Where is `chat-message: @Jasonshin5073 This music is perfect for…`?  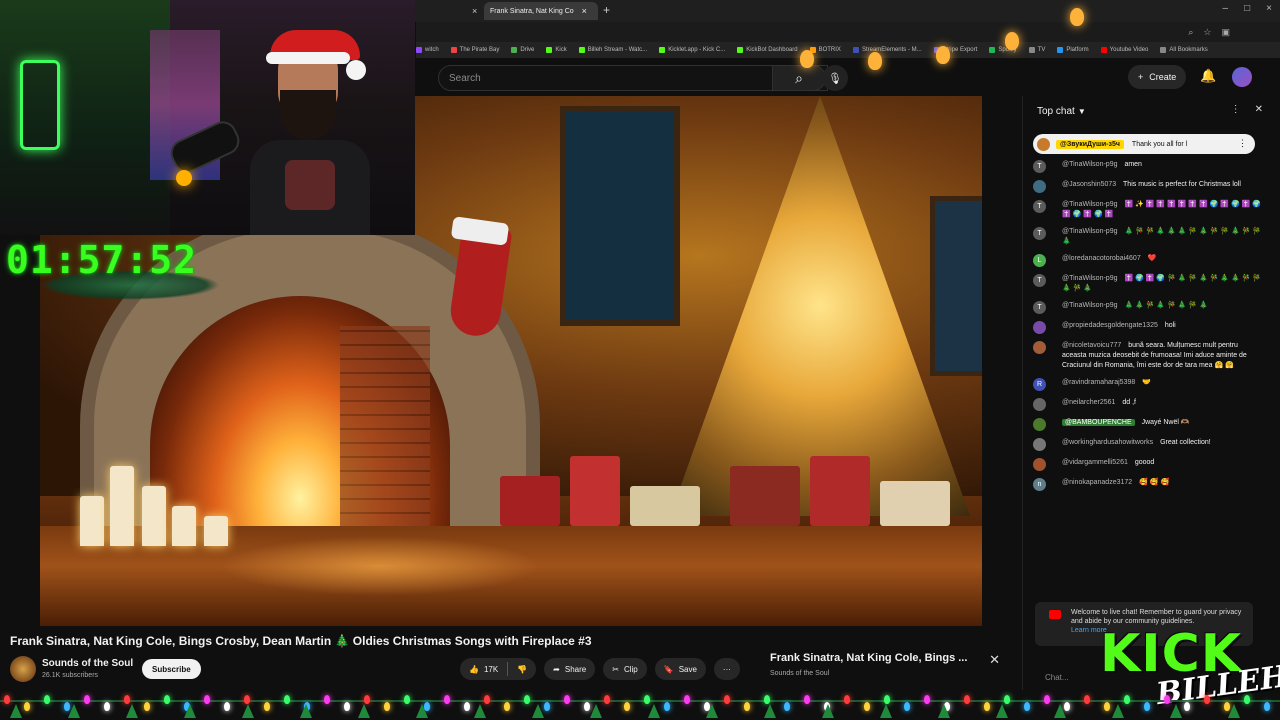 chat-message: @Jasonshin5073 This music is perfect for… is located at coordinates (1148, 186).